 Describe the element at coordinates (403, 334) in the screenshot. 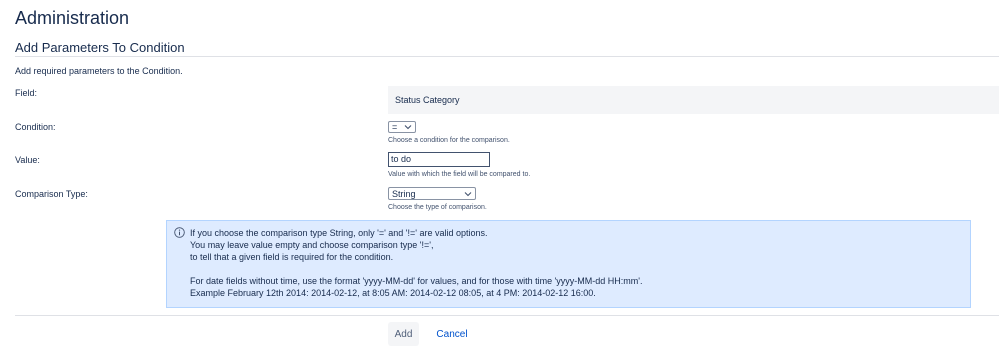

I see `add-button: Add` at that location.